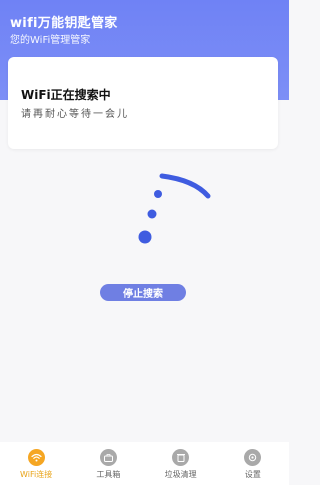  What do you see at coordinates (181, 457) in the screenshot?
I see `trash-icon` at bounding box center [181, 457].